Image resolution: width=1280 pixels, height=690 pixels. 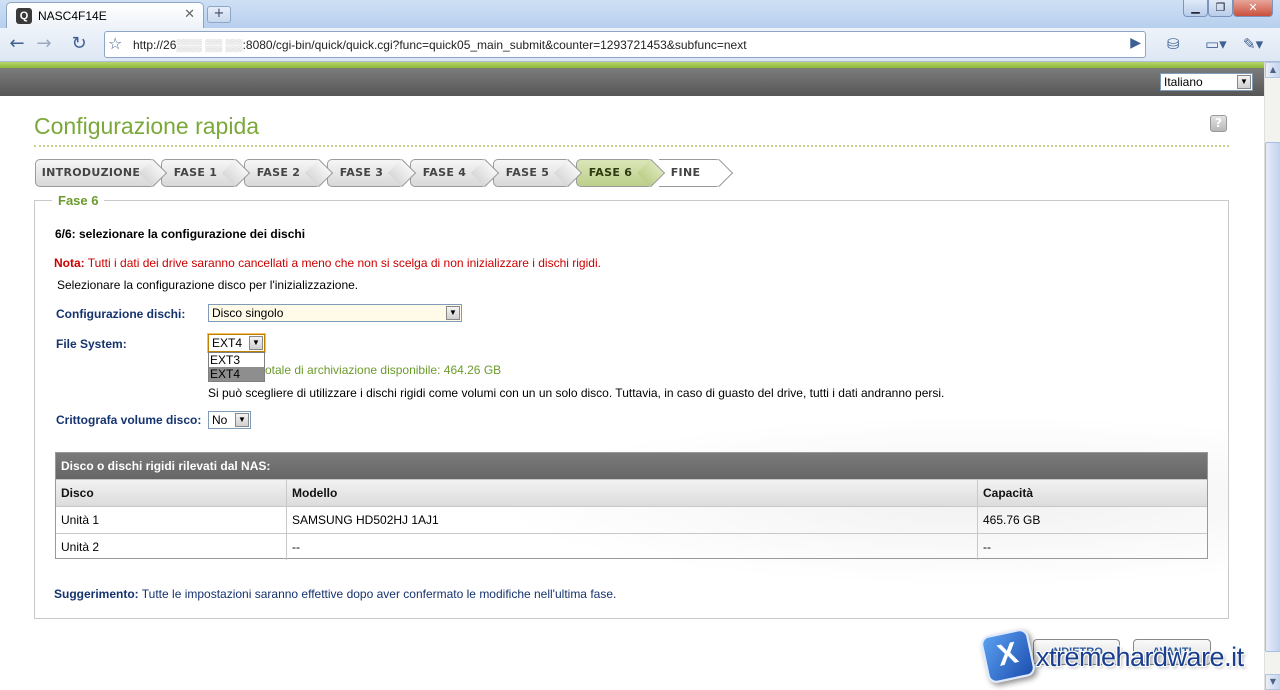 What do you see at coordinates (209, 45) in the screenshot?
I see `url-redacted: ▒▒▒ ▒▒ ▒▒` at bounding box center [209, 45].